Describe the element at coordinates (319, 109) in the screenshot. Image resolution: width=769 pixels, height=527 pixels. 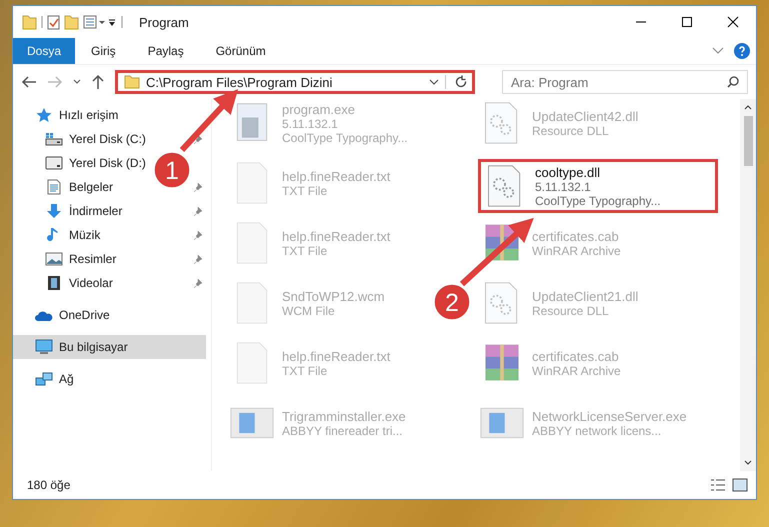
I see `file-name: program.exe` at that location.